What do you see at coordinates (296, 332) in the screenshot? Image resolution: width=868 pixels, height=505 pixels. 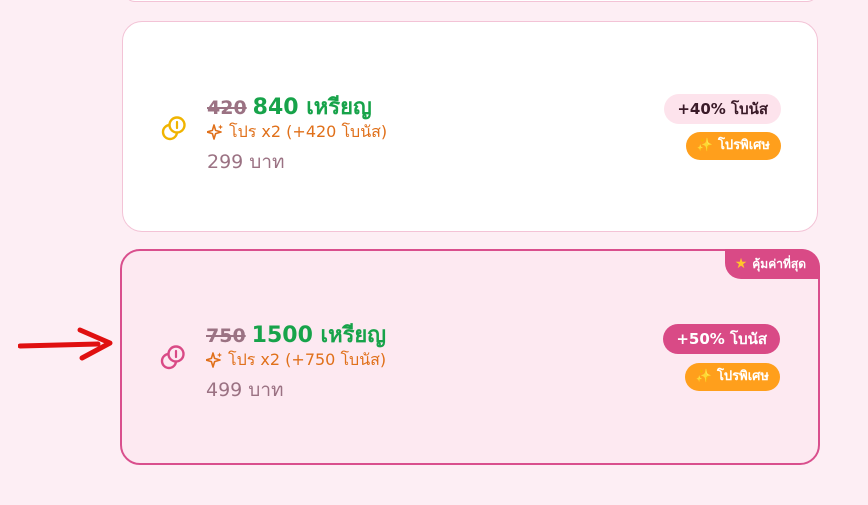 I see `amount-line: 750 1500 เหรียญ` at bounding box center [296, 332].